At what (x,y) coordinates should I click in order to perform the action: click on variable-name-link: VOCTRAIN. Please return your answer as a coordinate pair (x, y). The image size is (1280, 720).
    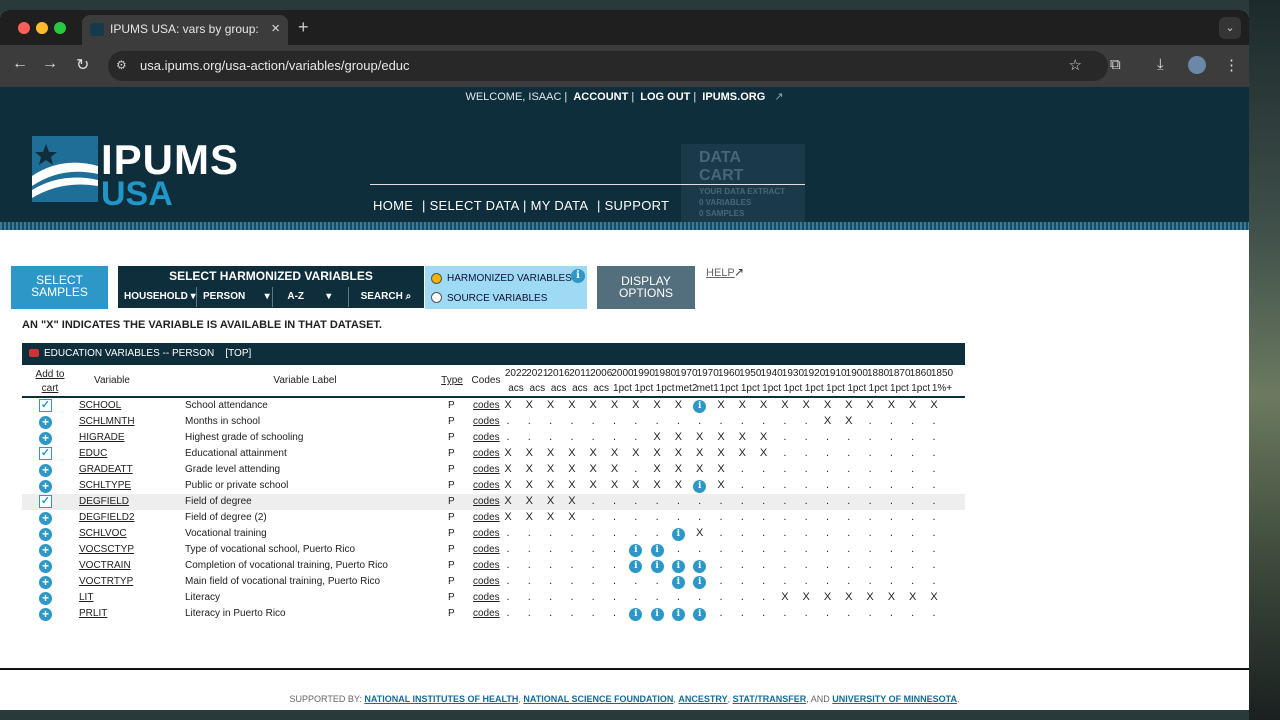
    Looking at the image, I should click on (105, 565).